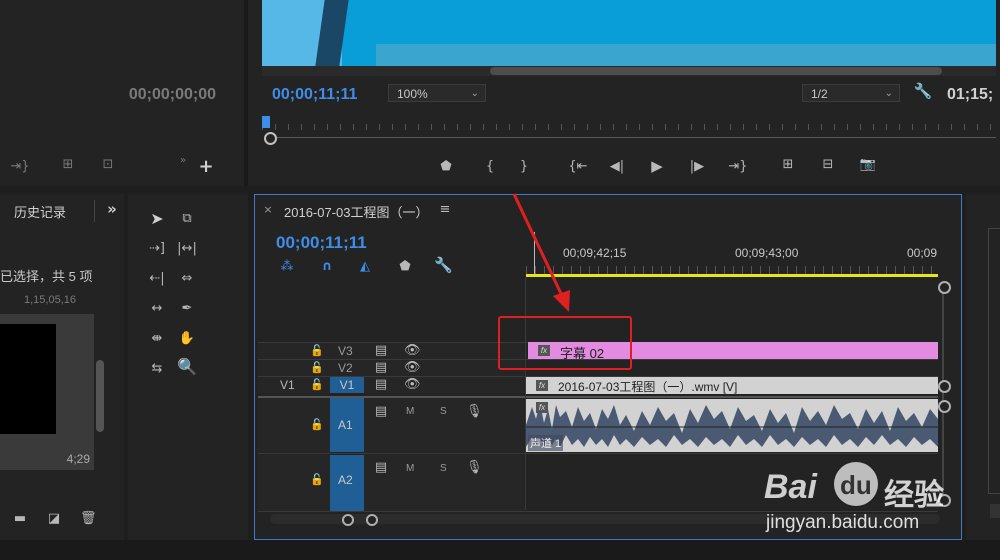  I want to click on more-controls-icon: », so click(183, 161).